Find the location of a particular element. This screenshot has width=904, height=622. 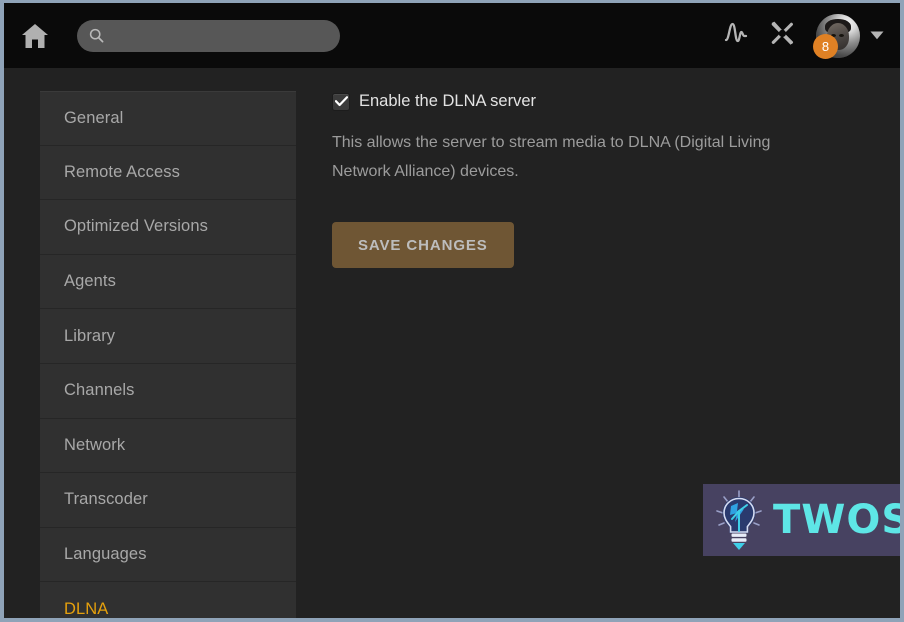

sidebar-item-label: Agents is located at coordinates (90, 281).